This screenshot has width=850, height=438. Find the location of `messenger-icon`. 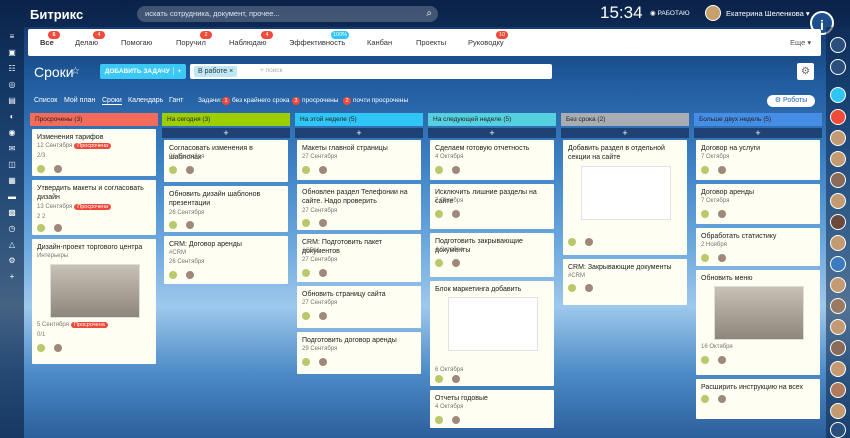

messenger-icon is located at coordinates (838, 67).